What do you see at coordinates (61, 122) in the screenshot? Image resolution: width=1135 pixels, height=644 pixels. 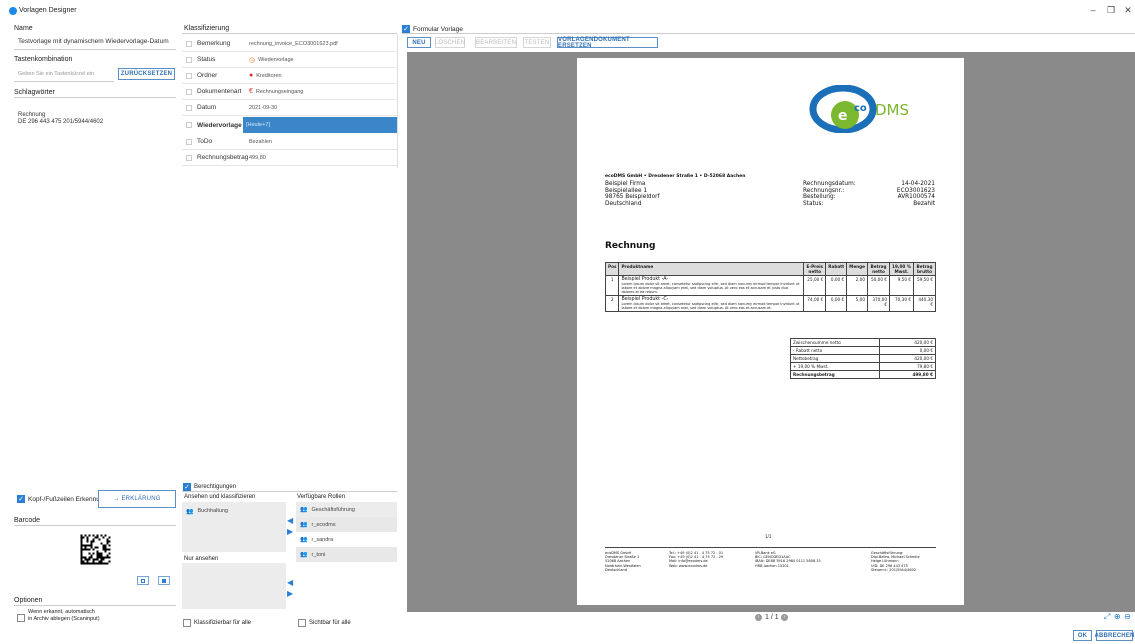 I see `keyword-line-2: DE 296 443 475 201/5944/4602` at bounding box center [61, 122].